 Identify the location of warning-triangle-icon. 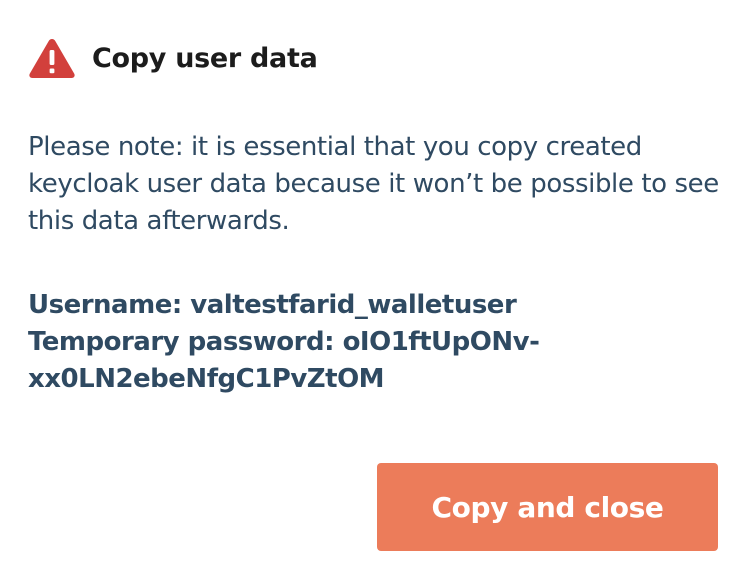
(52, 58).